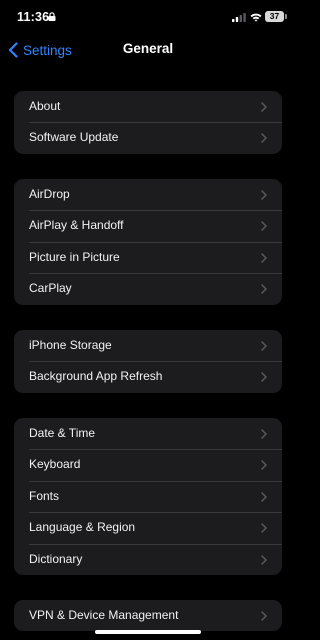 This screenshot has width=320, height=640. What do you see at coordinates (148, 345) in the screenshot?
I see `settings-row-iphone-storage: iPhone Storage` at bounding box center [148, 345].